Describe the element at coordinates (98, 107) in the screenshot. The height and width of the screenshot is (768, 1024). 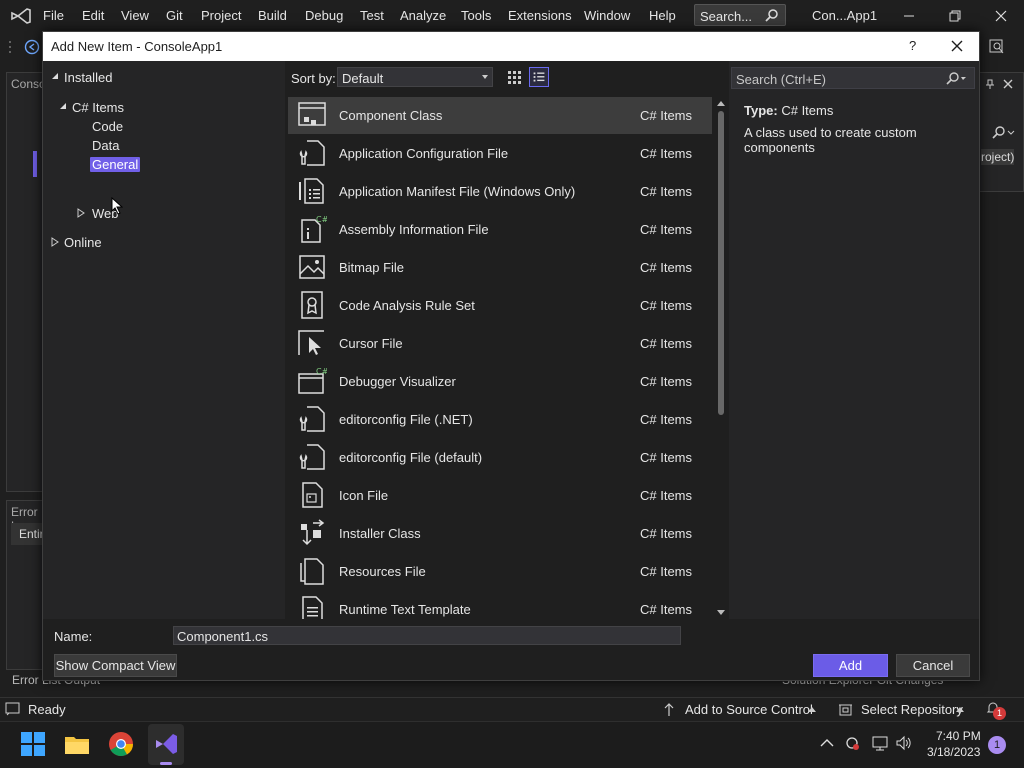
I see `tree-csharp-items: C# Items` at that location.